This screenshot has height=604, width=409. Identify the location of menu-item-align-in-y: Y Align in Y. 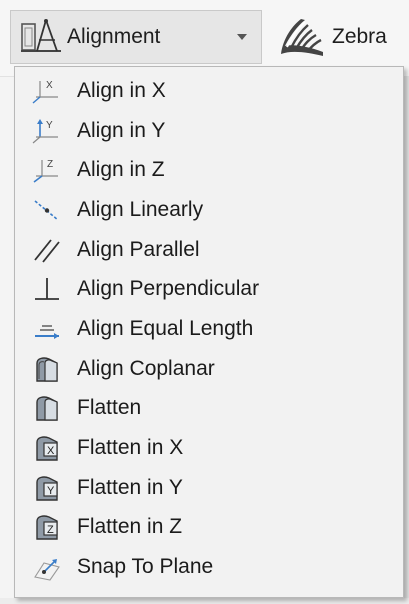
(209, 131).